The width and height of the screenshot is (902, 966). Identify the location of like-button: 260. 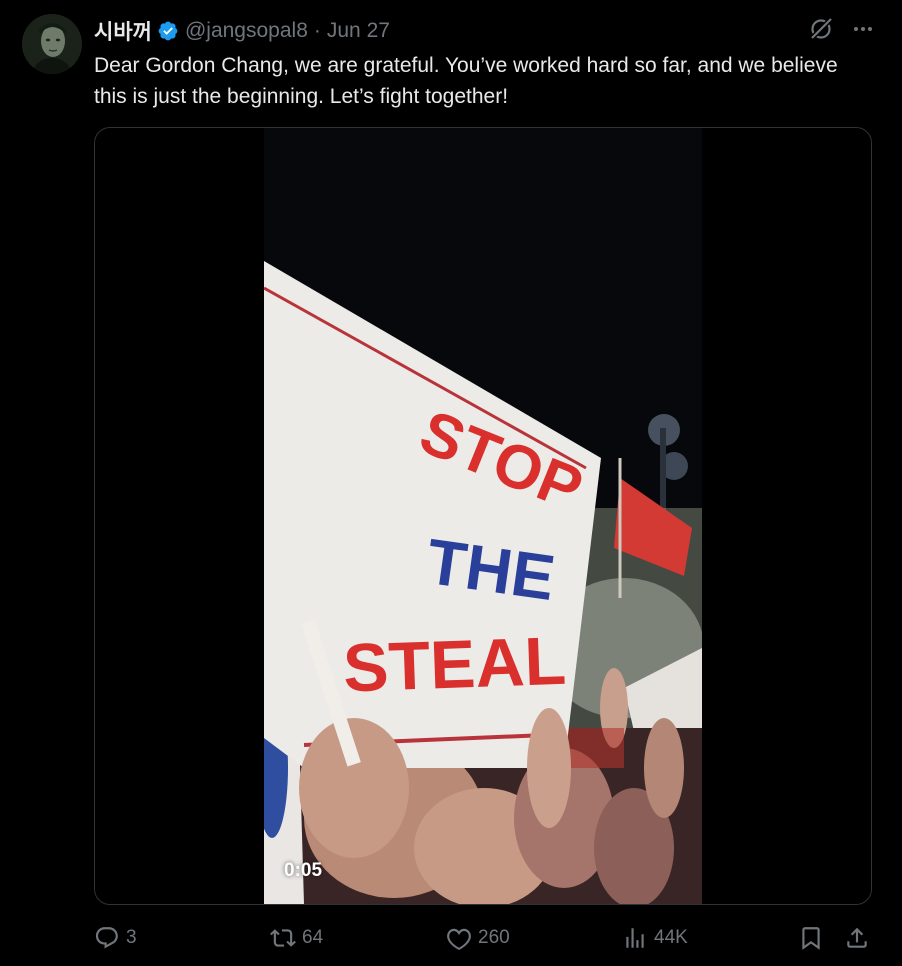
(478, 938).